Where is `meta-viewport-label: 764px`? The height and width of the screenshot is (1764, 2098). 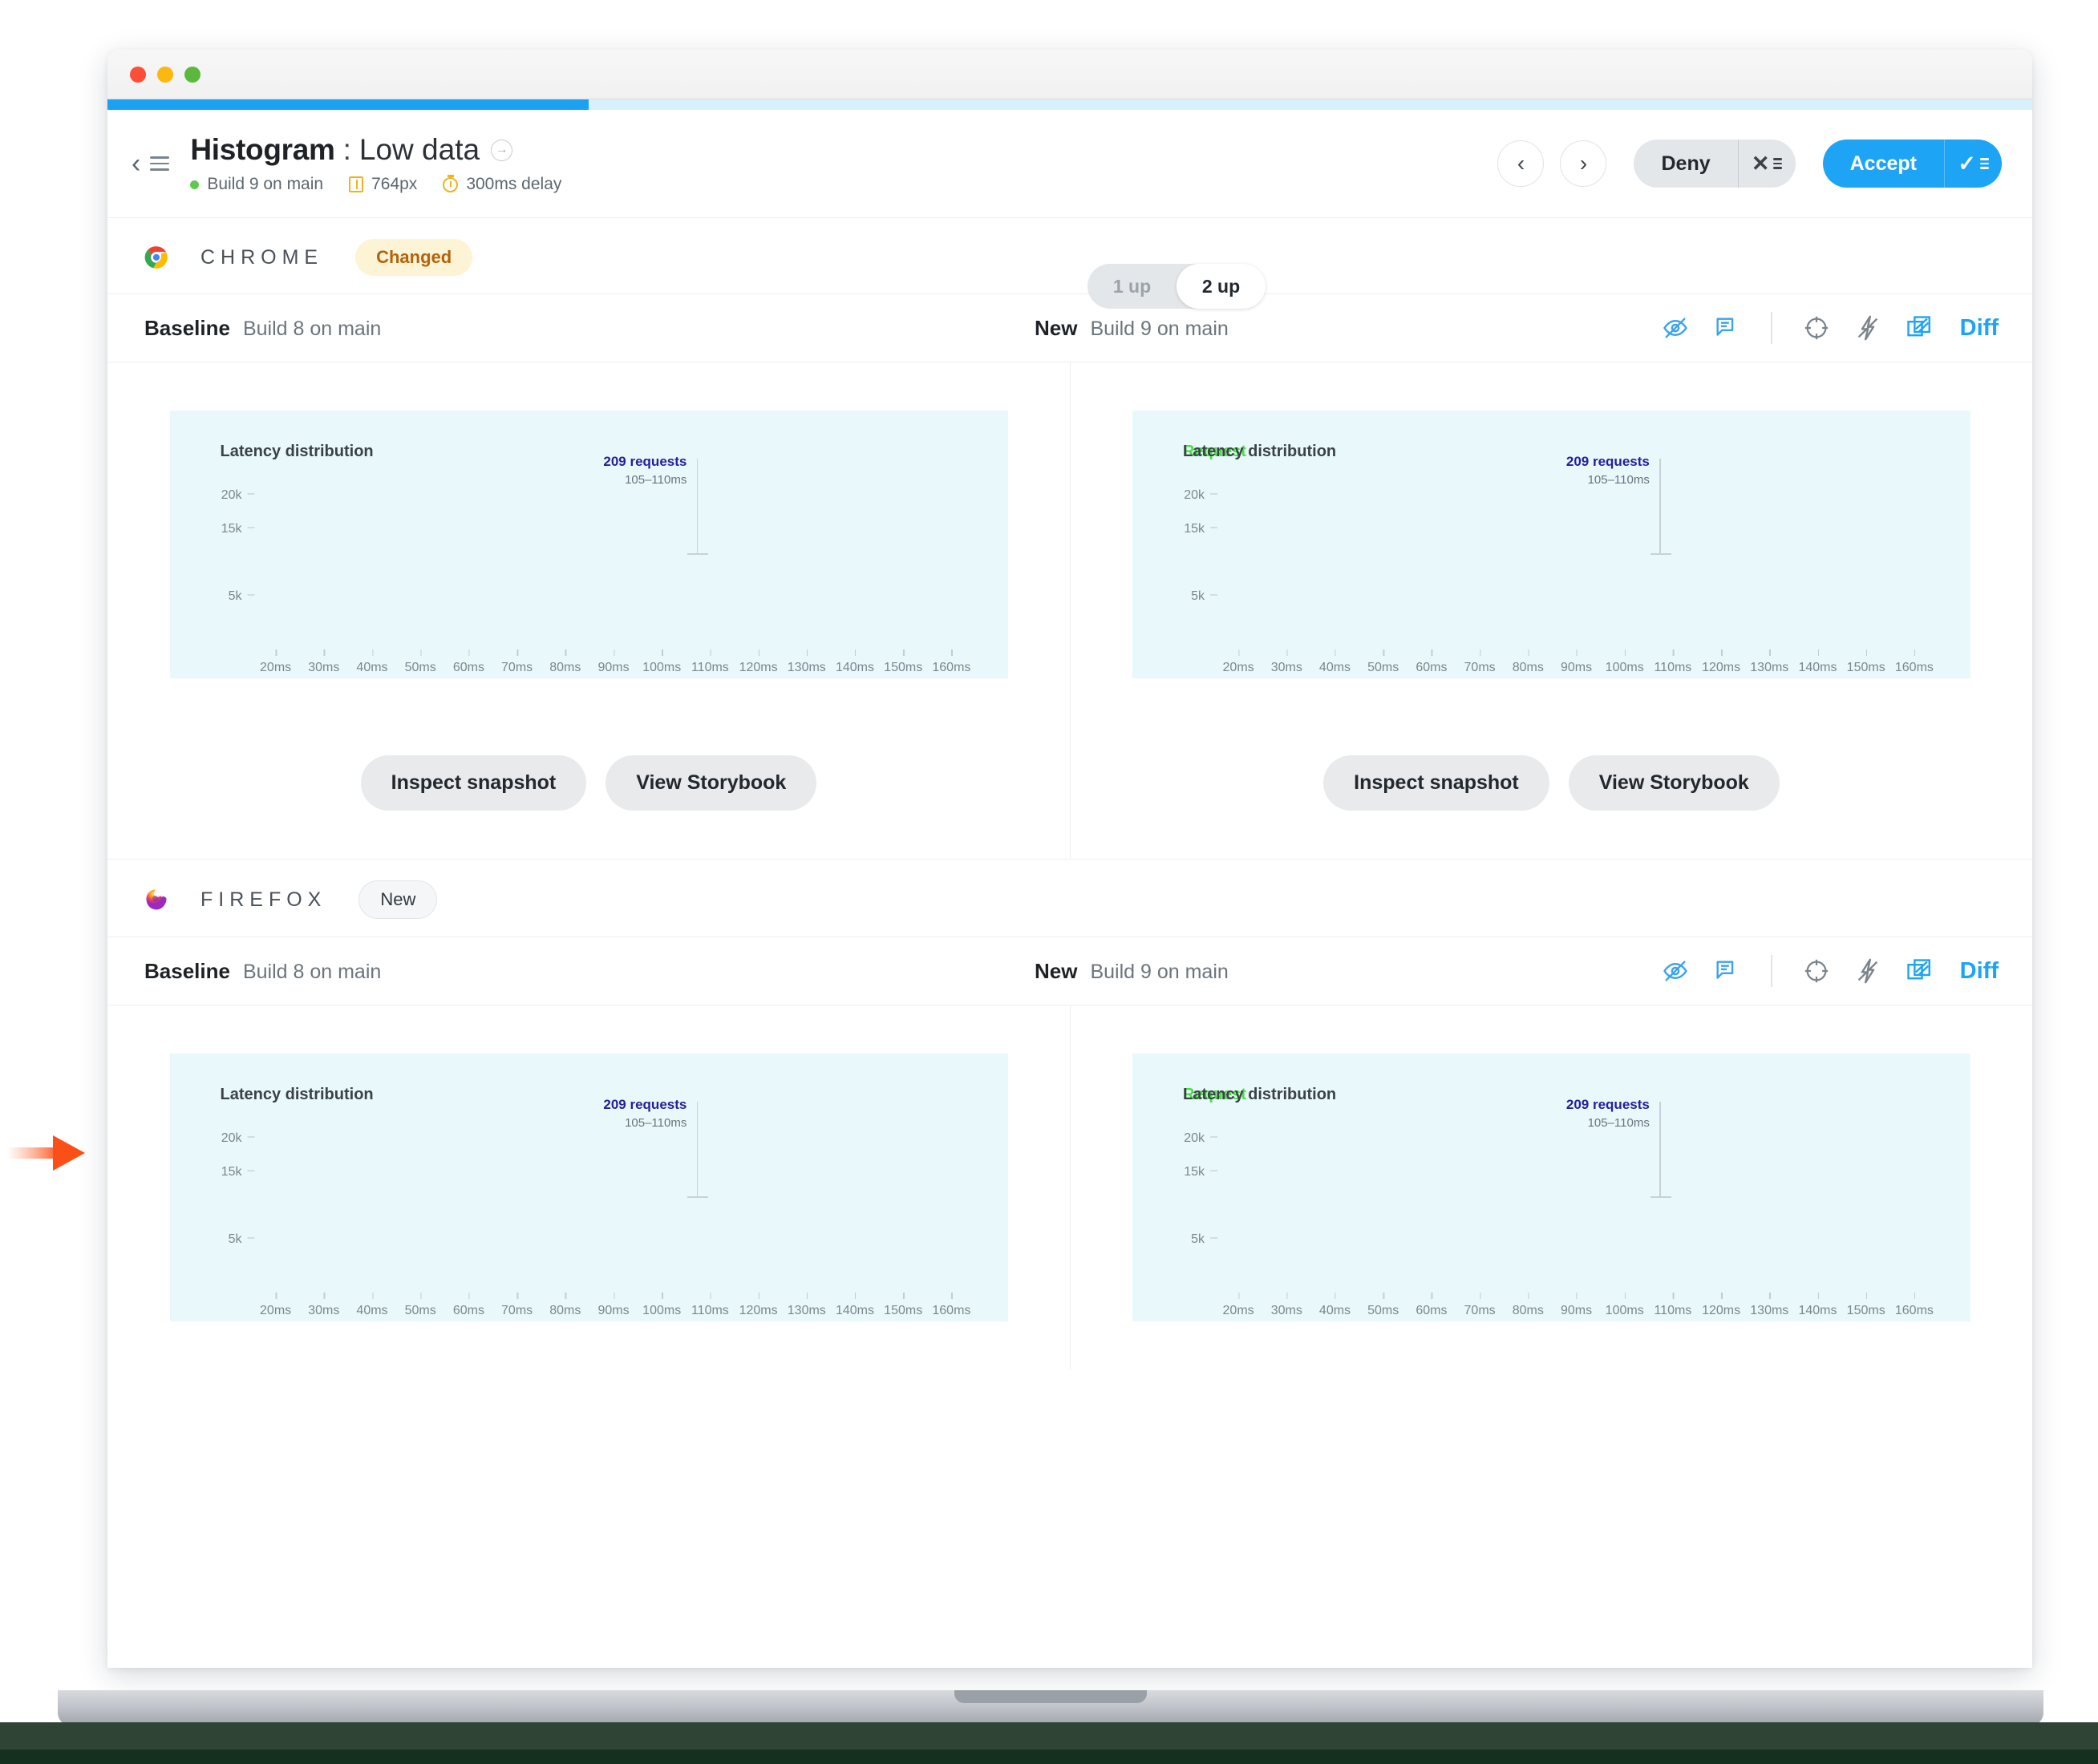
meta-viewport-label: 764px is located at coordinates (394, 184).